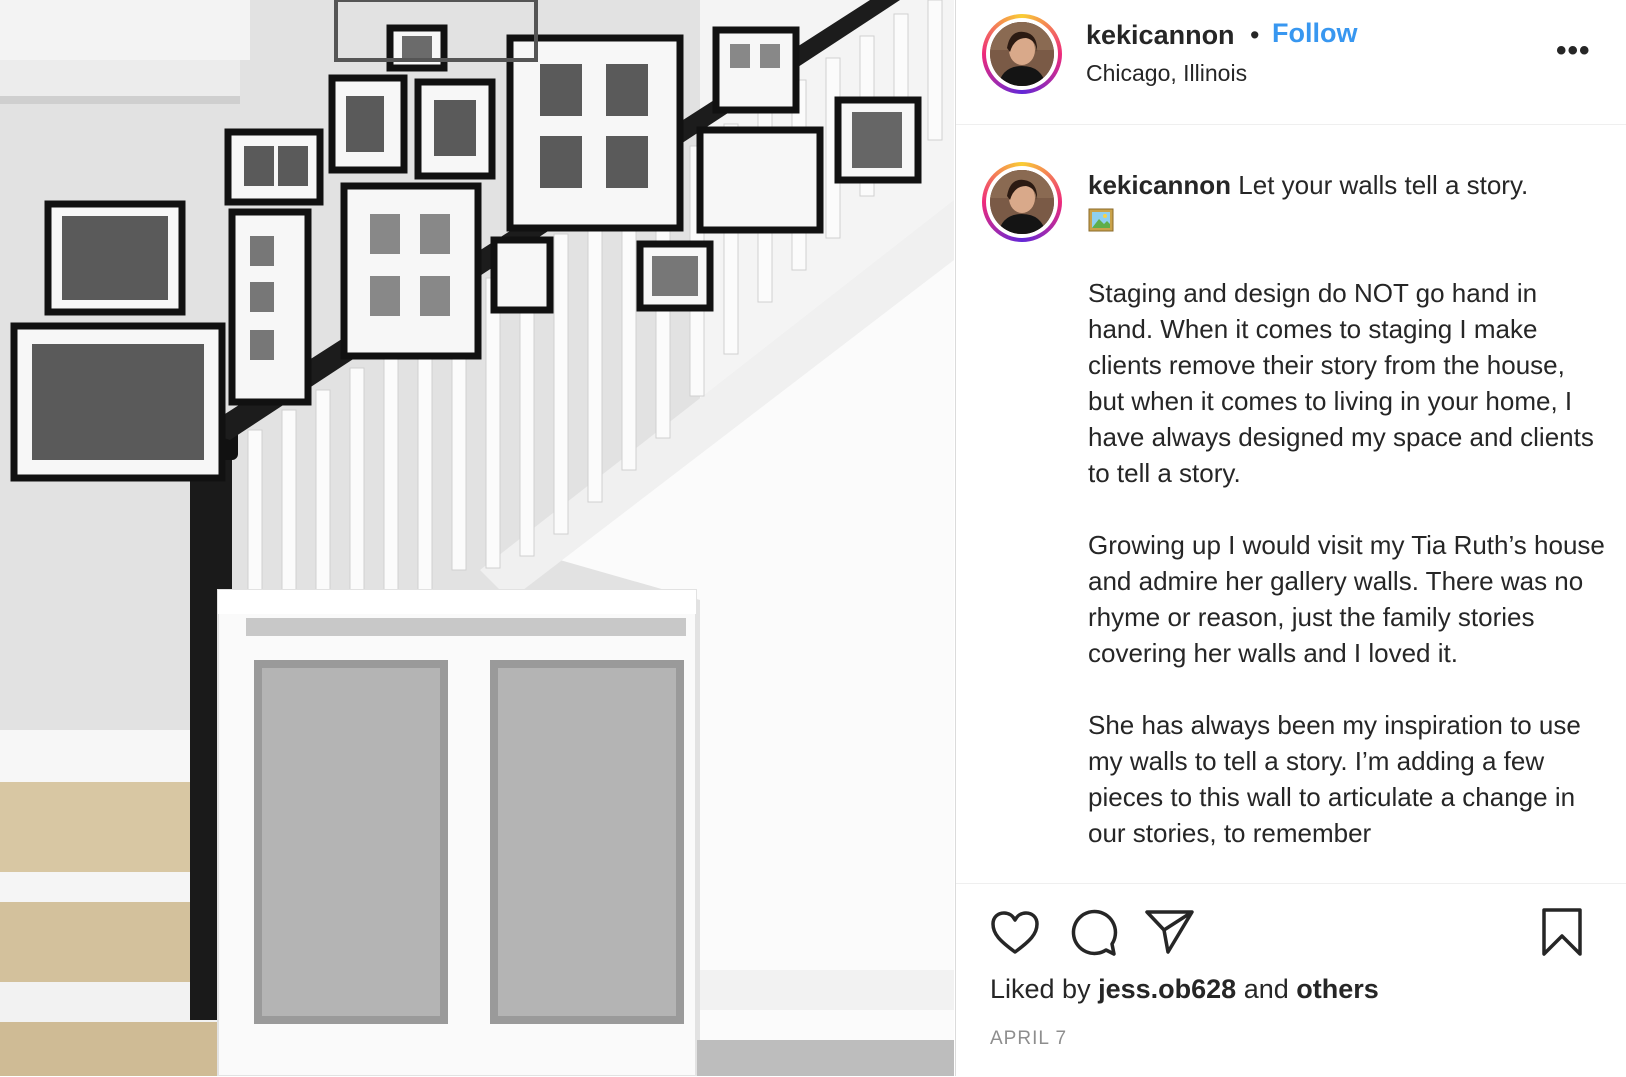 The image size is (1626, 1077). What do you see at coordinates (1160, 35) in the screenshot?
I see `author-username: kekicannon` at bounding box center [1160, 35].